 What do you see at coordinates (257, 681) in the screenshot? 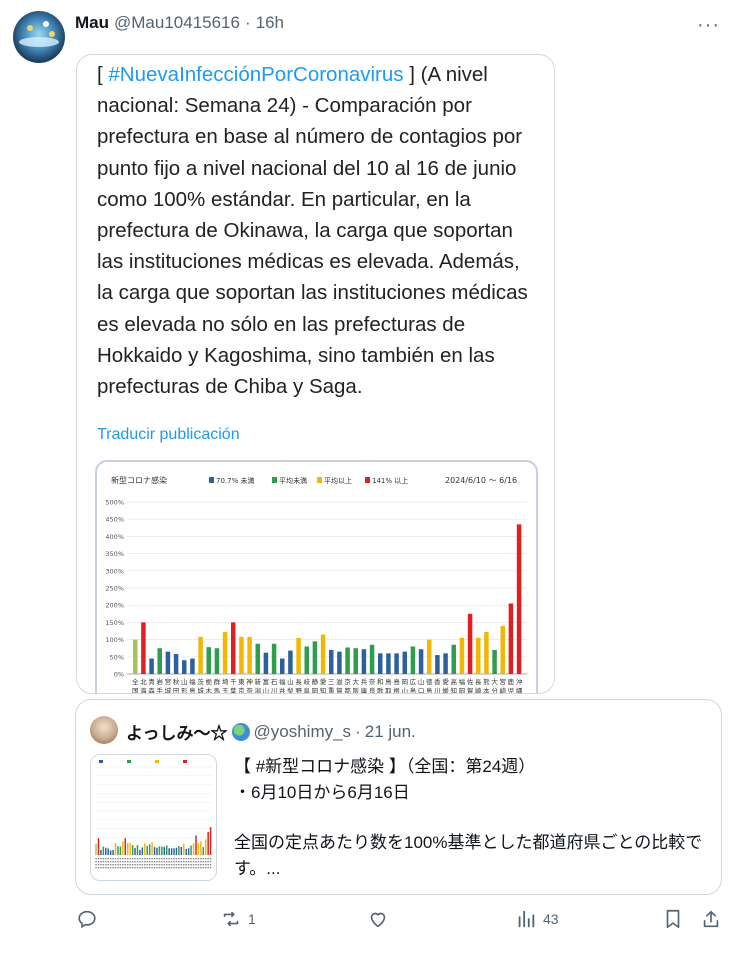
I see `x-tick-label: 新` at bounding box center [257, 681].